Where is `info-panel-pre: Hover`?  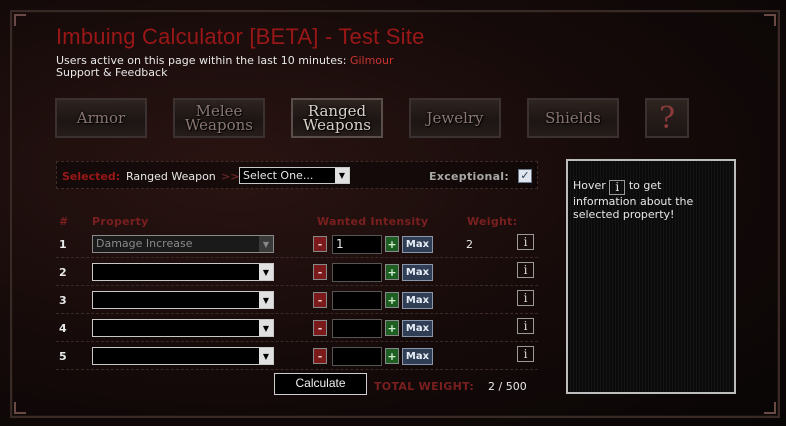 info-panel-pre: Hover is located at coordinates (589, 185).